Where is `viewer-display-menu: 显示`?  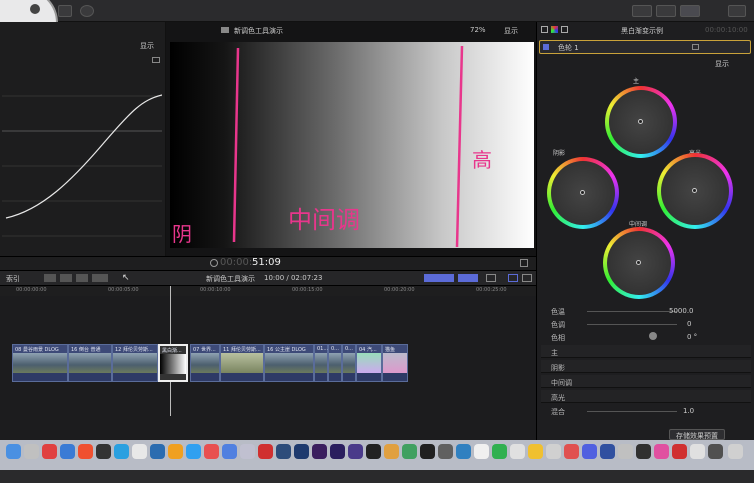 viewer-display-menu: 显示 is located at coordinates (511, 31).